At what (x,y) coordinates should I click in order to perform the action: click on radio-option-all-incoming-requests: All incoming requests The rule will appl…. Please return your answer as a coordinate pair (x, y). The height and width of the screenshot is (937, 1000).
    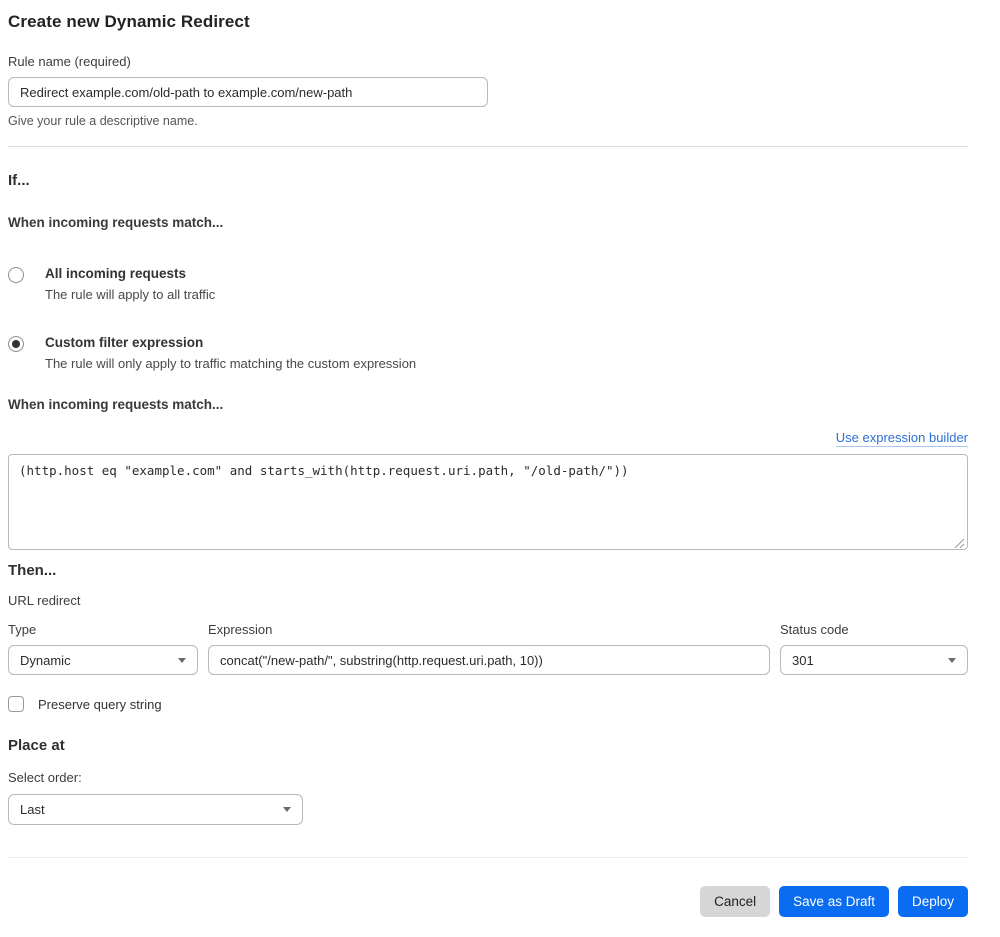
    Looking at the image, I should click on (488, 284).